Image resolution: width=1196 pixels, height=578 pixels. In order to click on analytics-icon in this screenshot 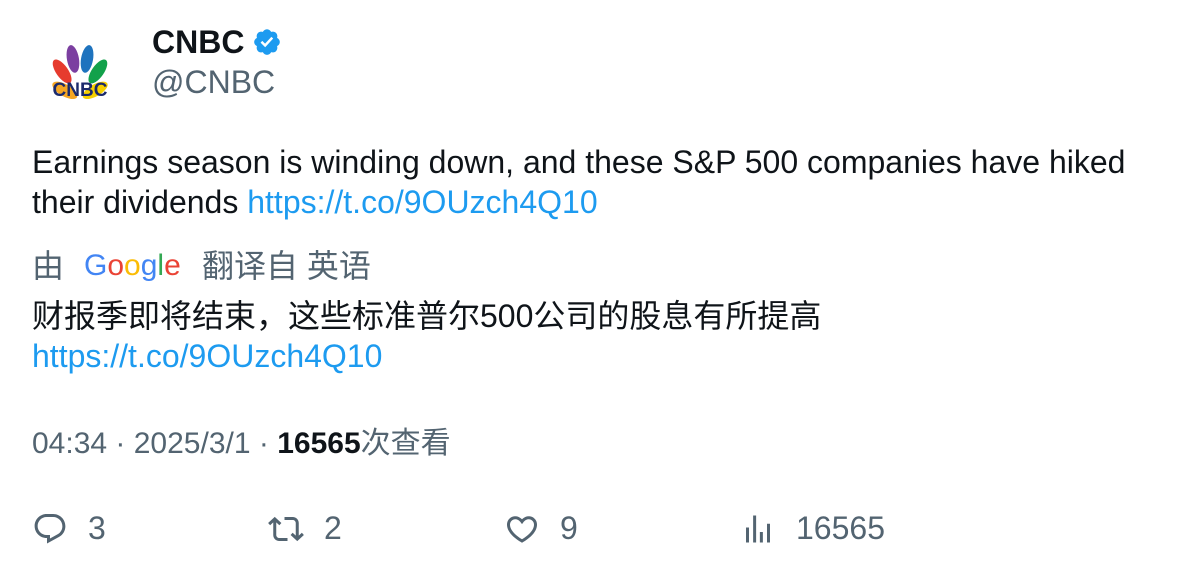, I will do `click(758, 528)`.